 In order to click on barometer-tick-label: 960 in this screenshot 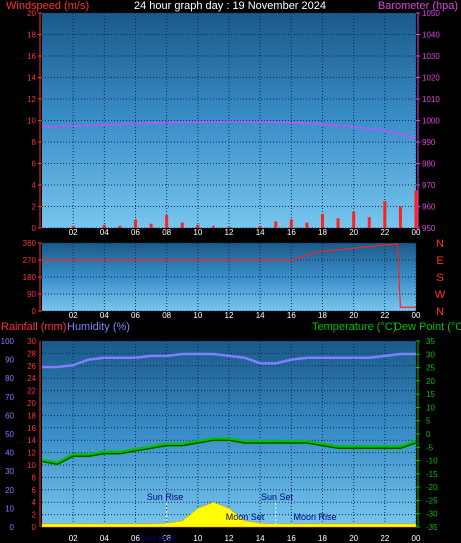, I will do `click(429, 207)`.